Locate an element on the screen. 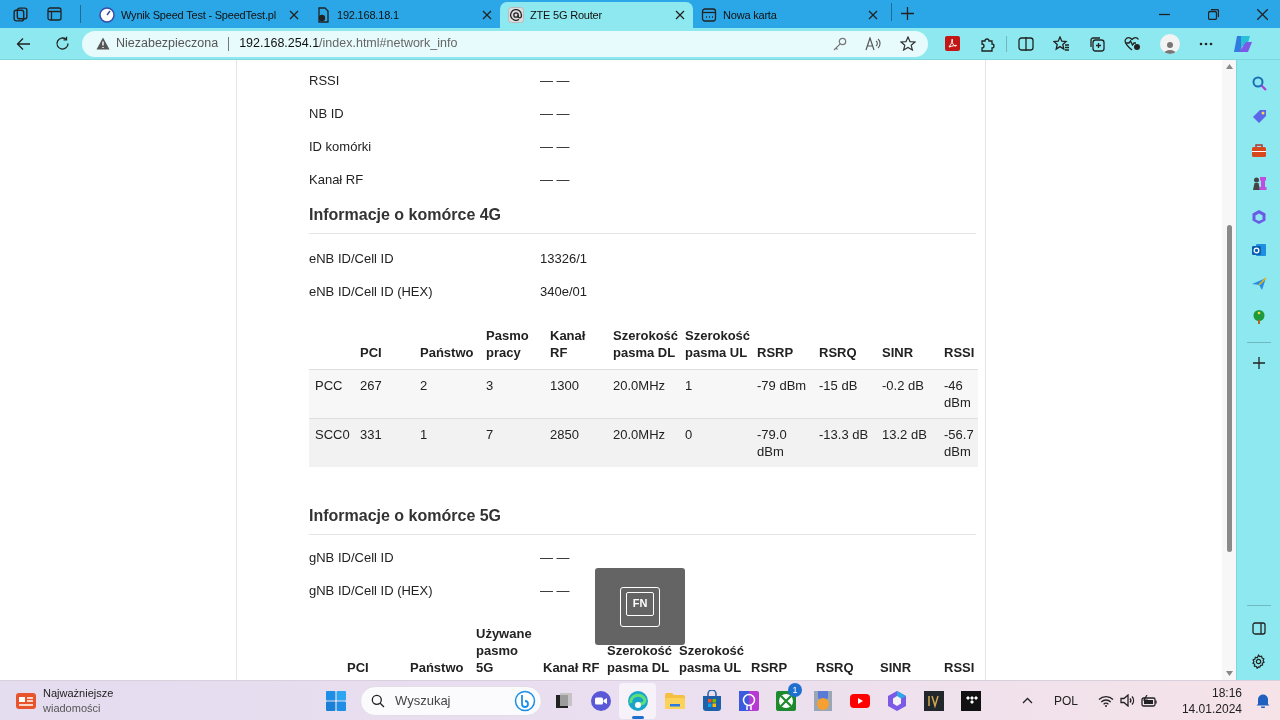 The image size is (1280, 720). field-value: 13326/1 is located at coordinates (563, 258).